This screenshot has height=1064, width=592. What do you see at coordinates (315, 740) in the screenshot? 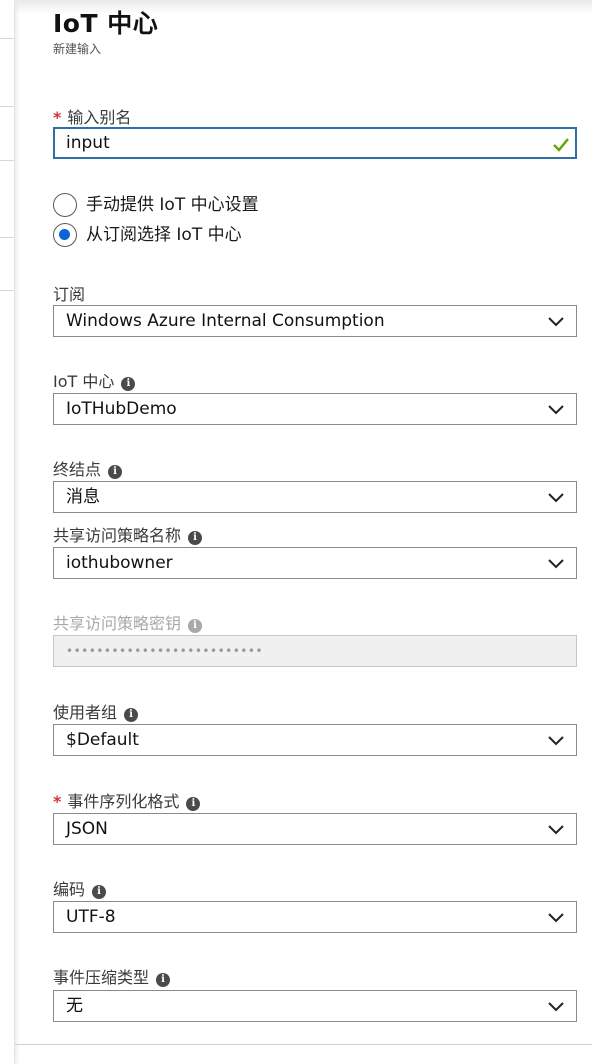
I see `consumer-group-dropdown: $Default` at bounding box center [315, 740].